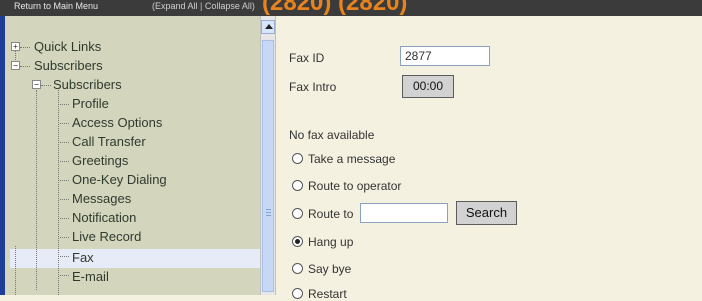 The image size is (702, 301). I want to click on search-button: Search, so click(486, 213).